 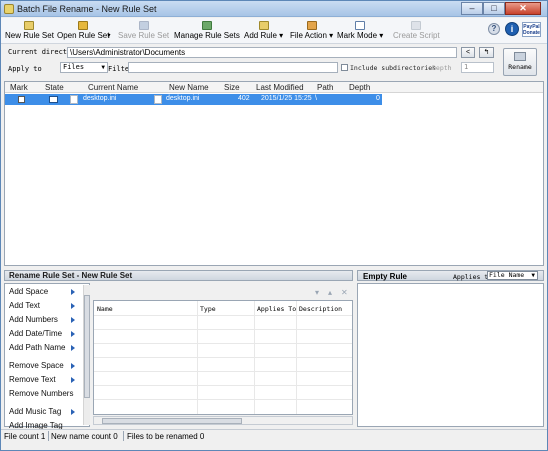 What do you see at coordinates (83, 25) in the screenshot?
I see `folder-open-icon` at bounding box center [83, 25].